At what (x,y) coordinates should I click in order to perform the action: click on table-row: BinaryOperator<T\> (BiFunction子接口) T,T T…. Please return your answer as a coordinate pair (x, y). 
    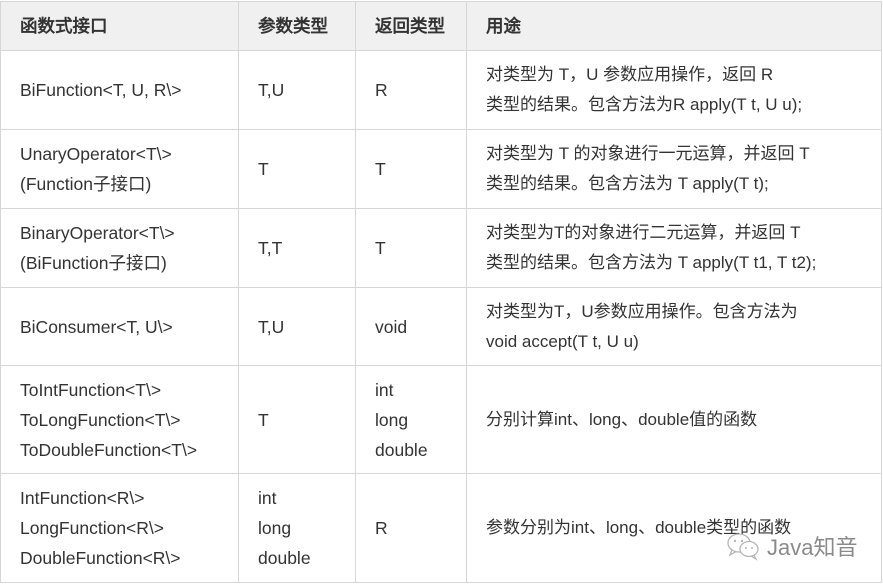
    Looking at the image, I should click on (441, 248).